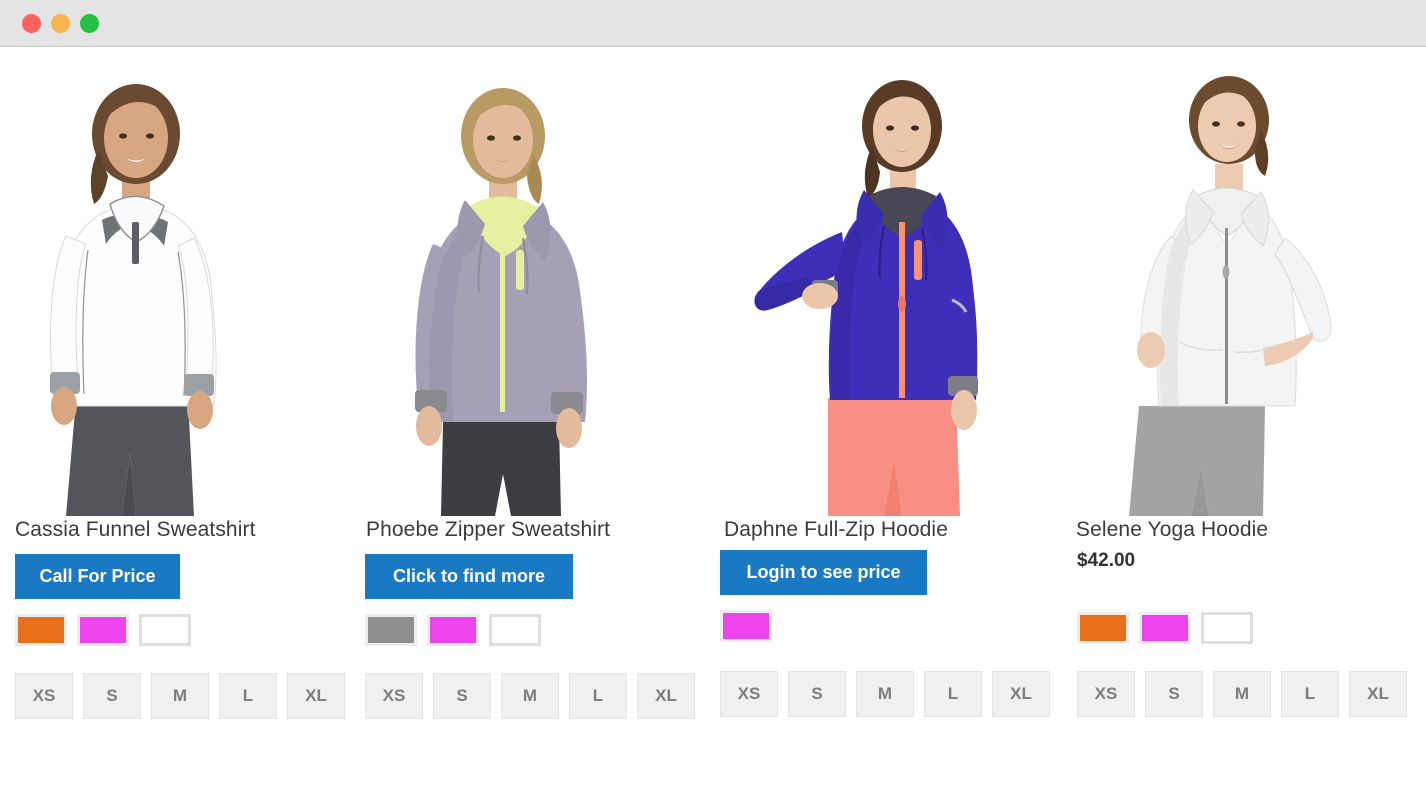 Image resolution: width=1426 pixels, height=808 pixels. Describe the element at coordinates (97, 576) in the screenshot. I see `product-cta-button: Call For Price` at that location.